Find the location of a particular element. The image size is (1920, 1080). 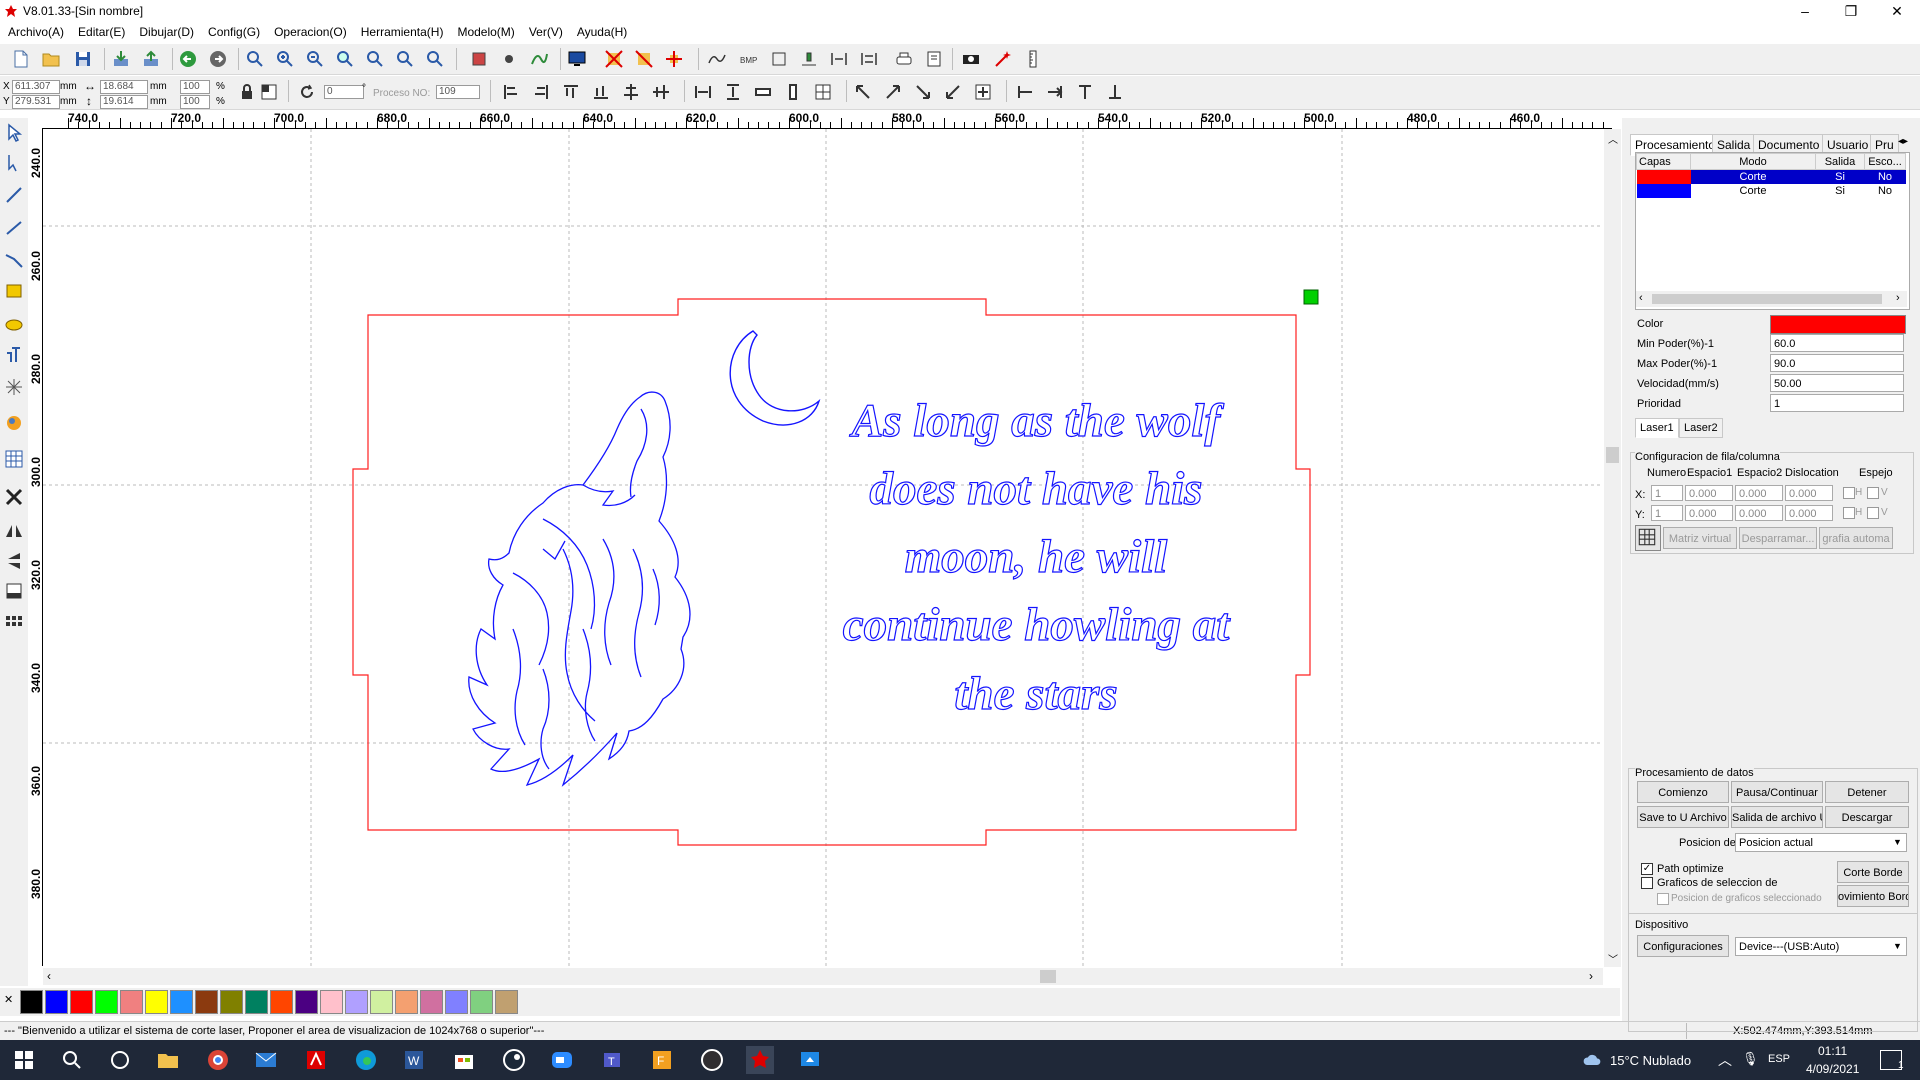

app-f-icon: F is located at coordinates (662, 1060).